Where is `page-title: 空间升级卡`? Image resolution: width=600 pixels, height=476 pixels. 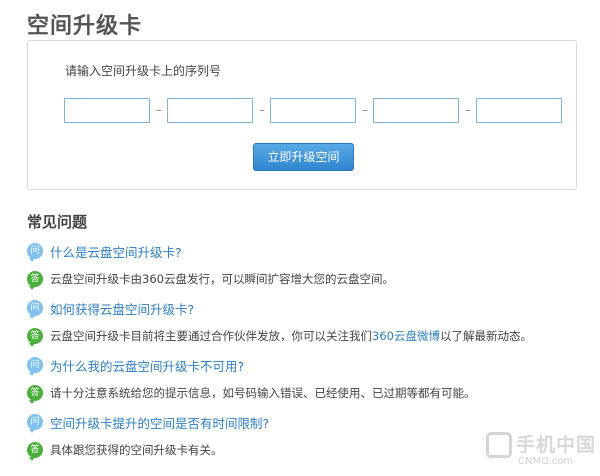 page-title: 空间升级卡 is located at coordinates (85, 26).